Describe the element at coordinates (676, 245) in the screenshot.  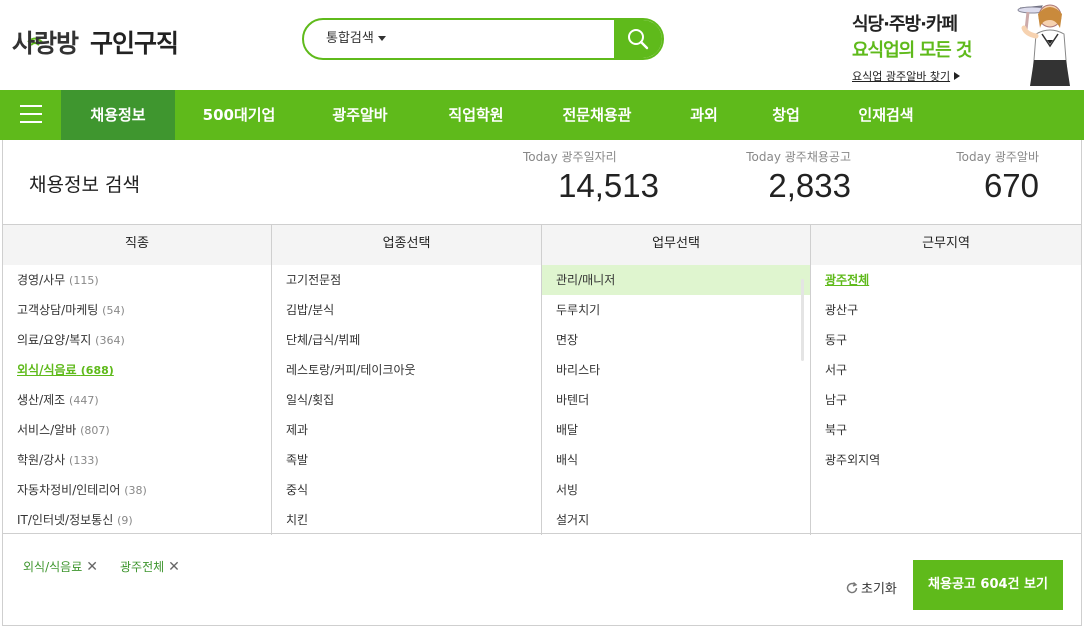
I see `column-header: 업무선택` at that location.